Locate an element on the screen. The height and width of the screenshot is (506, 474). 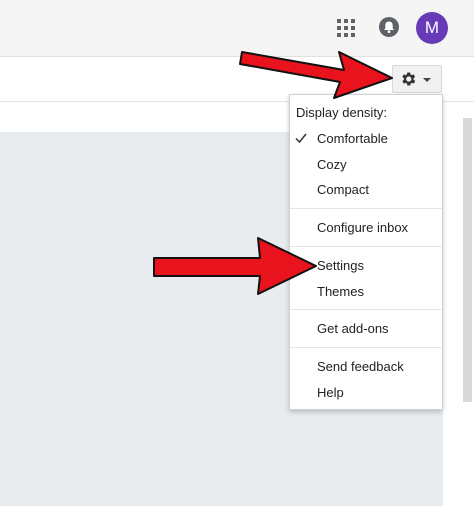
notifications-bell-icon is located at coordinates (389, 27).